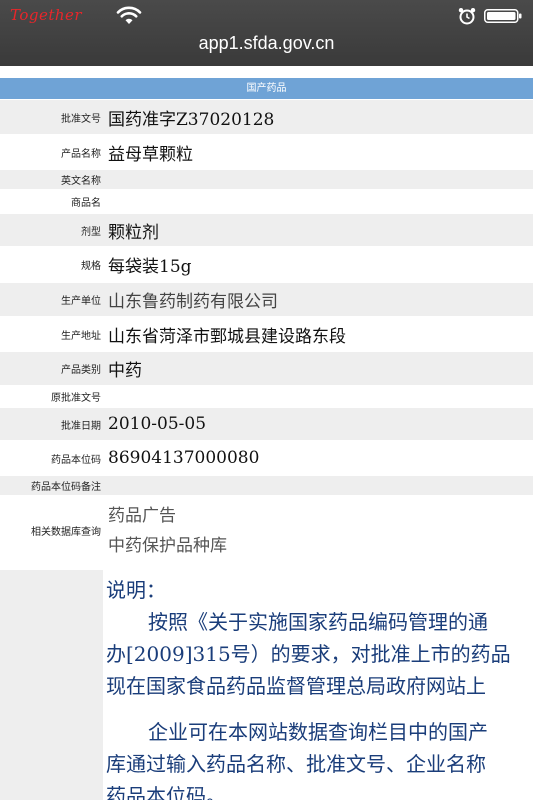  Describe the element at coordinates (52, 458) in the screenshot. I see `field-label: 药品本位码` at that location.